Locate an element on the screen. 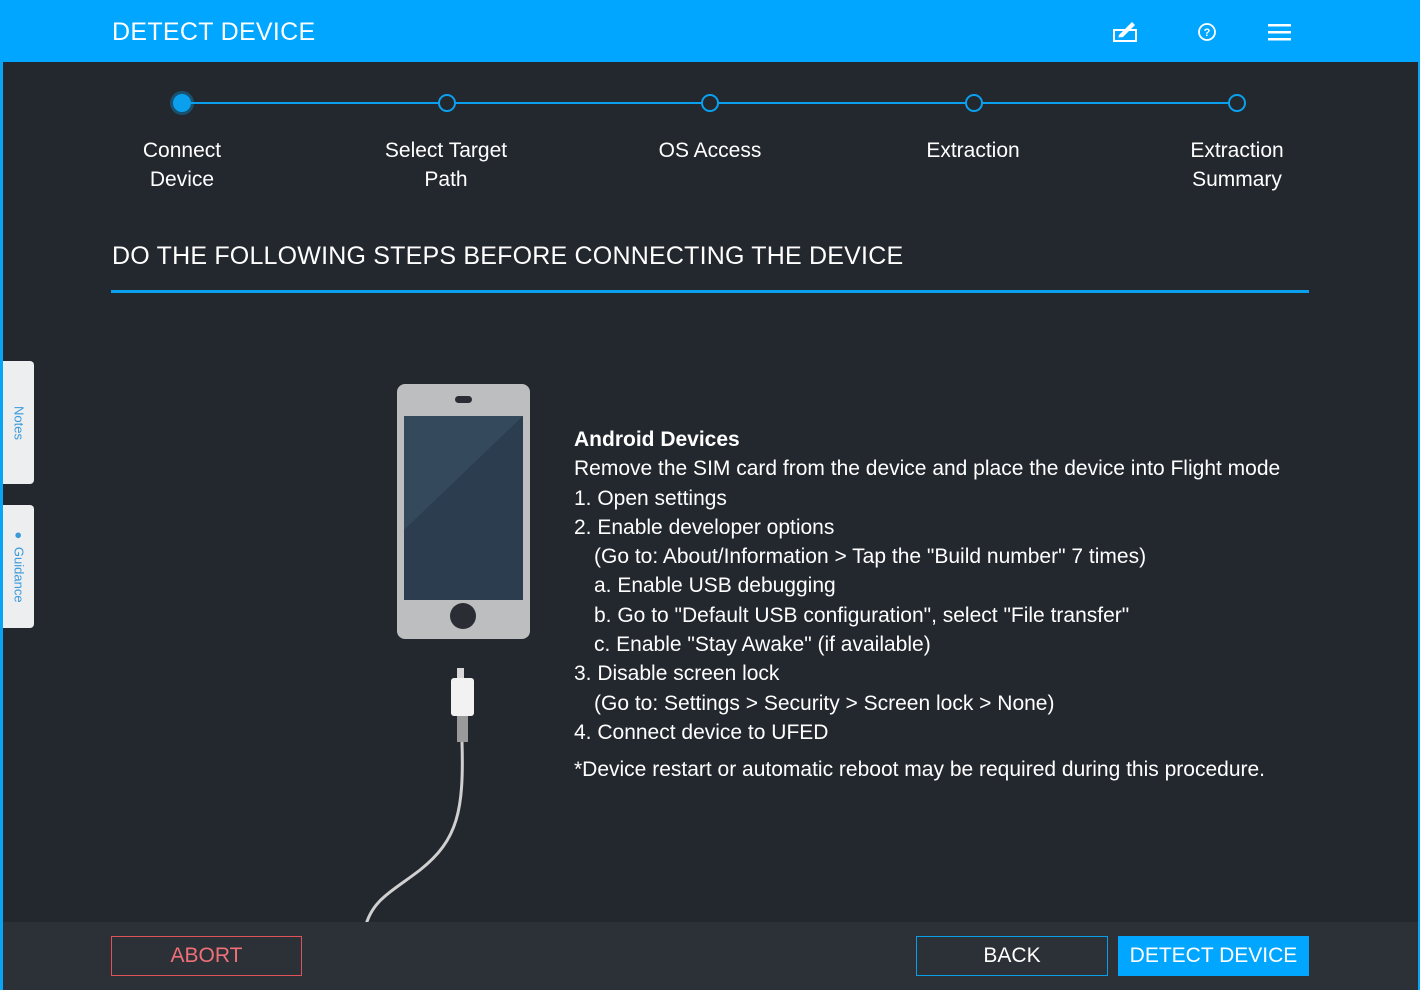 This screenshot has height=990, width=1420. instruction-substep: a. Enable USB debugging is located at coordinates (715, 586).